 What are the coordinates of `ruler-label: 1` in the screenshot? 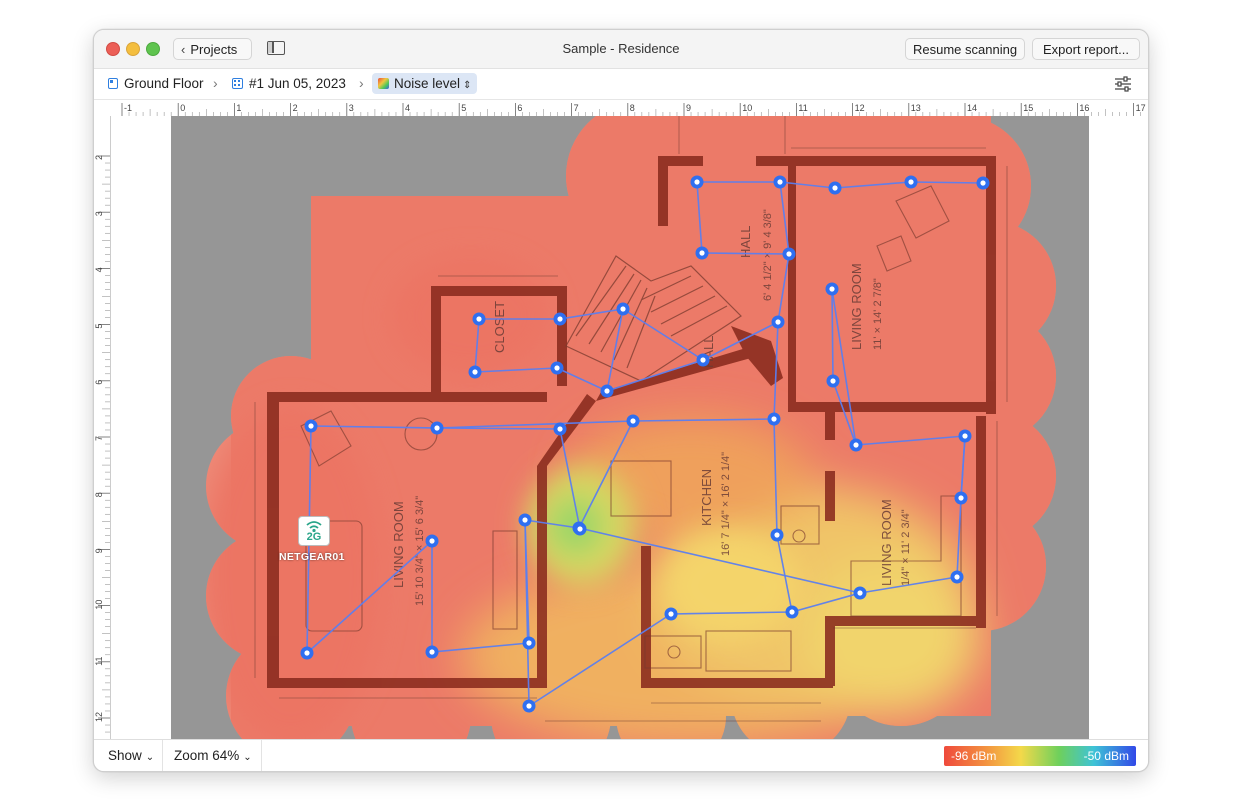 It's located at (238, 108).